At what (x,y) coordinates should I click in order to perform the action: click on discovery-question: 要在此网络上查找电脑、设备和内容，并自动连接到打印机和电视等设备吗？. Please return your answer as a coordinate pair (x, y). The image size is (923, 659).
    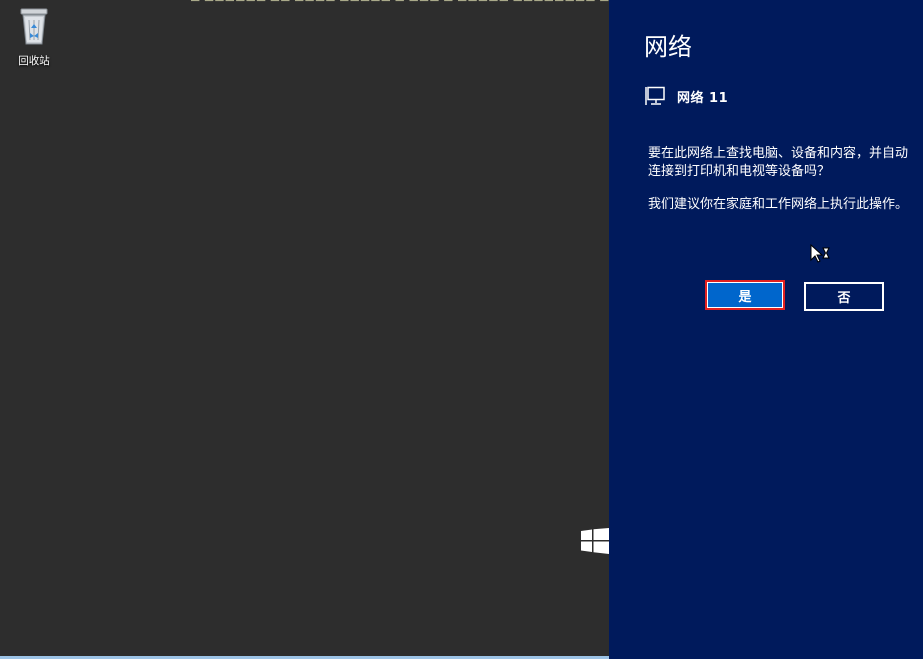
    Looking at the image, I should click on (778, 162).